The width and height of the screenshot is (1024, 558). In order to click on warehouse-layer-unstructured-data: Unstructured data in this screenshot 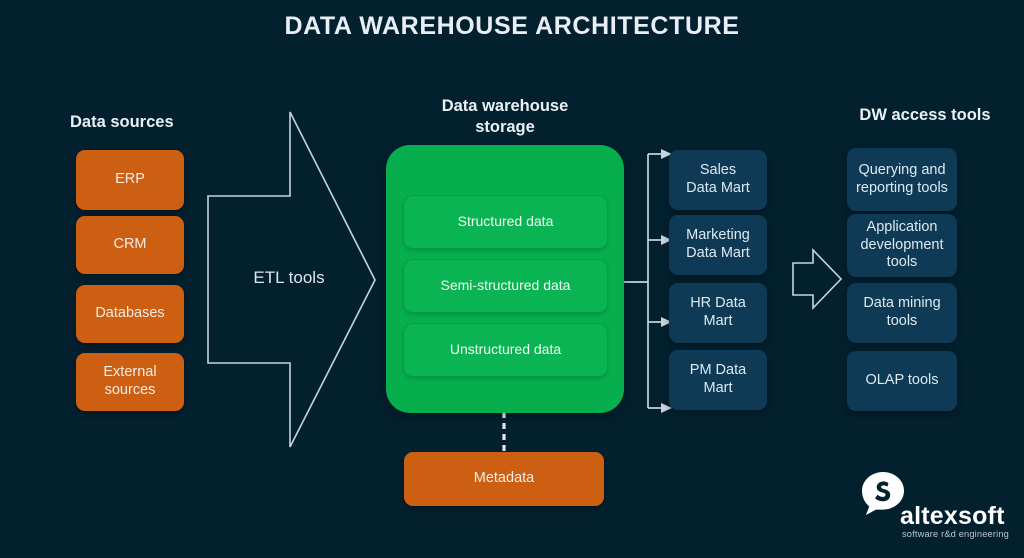, I will do `click(505, 350)`.